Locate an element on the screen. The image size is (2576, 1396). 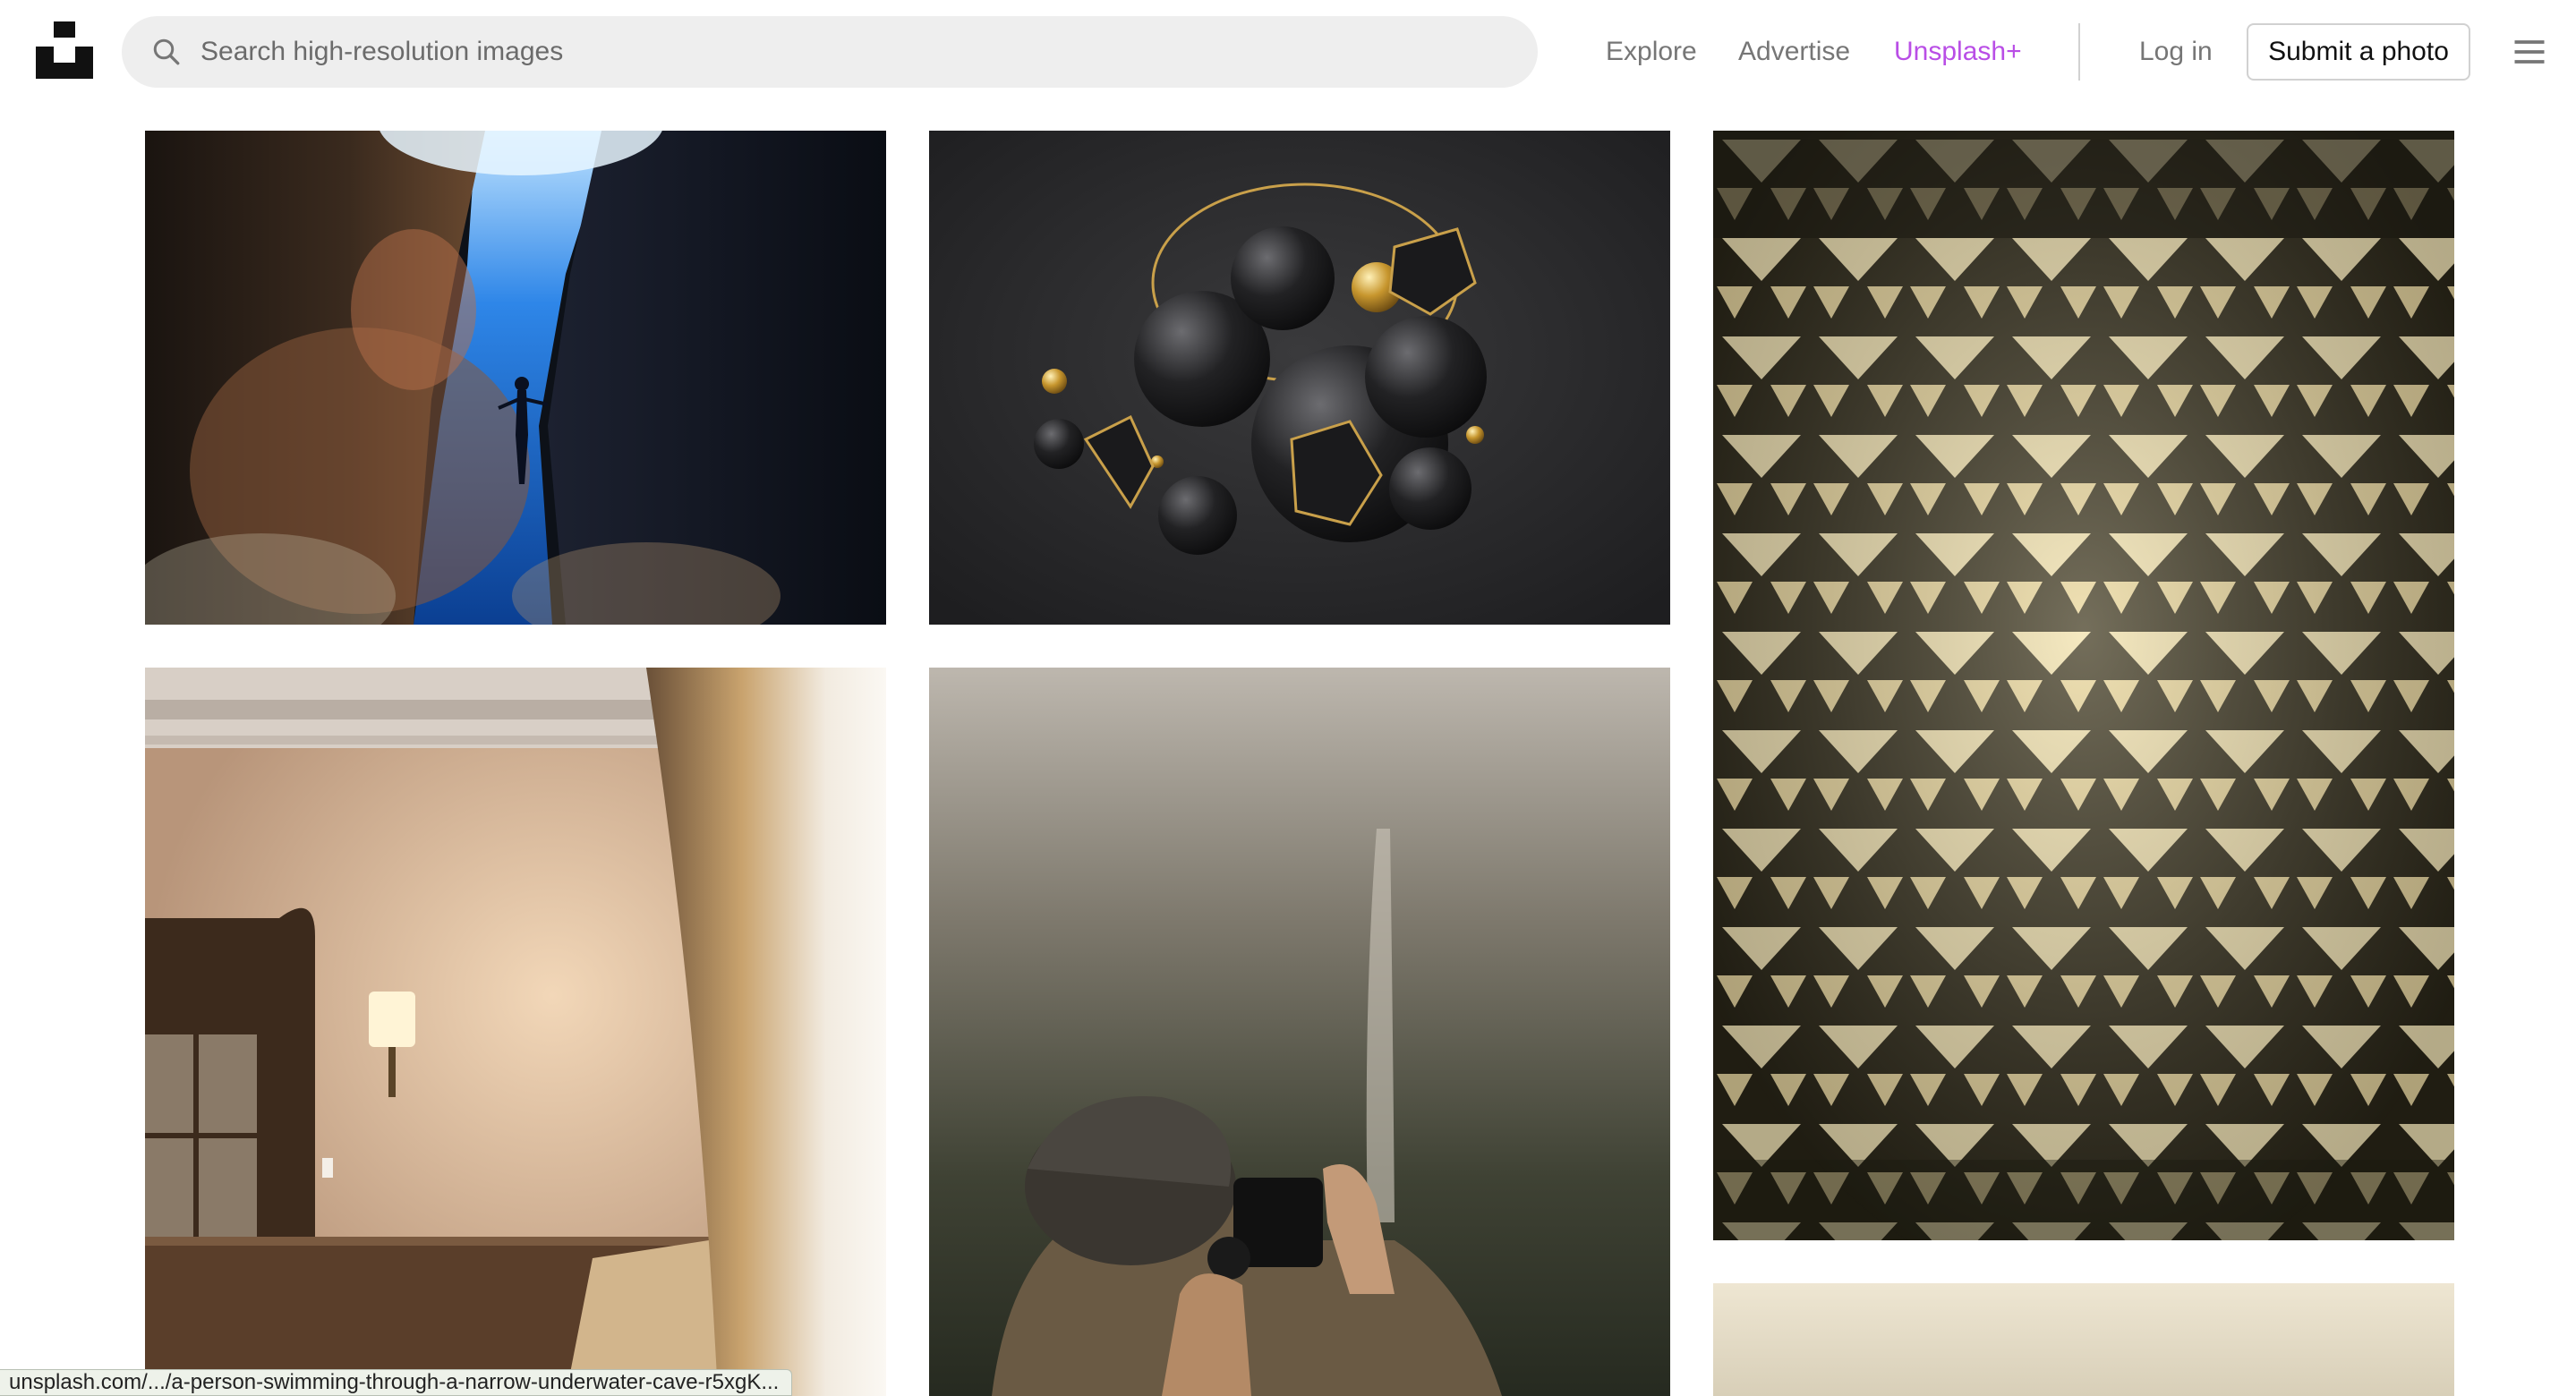
submit-photo-button: Submit a photo is located at coordinates (2358, 52).